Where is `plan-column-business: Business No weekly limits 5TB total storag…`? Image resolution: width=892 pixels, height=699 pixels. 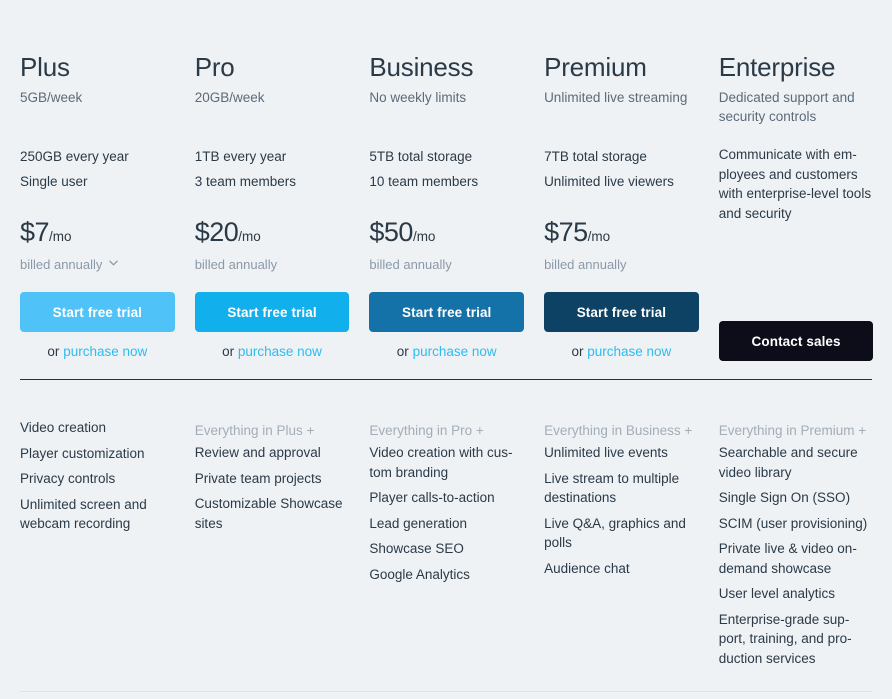 plan-column-business: Business No weekly limits 5TB total storag… is located at coordinates (447, 206).